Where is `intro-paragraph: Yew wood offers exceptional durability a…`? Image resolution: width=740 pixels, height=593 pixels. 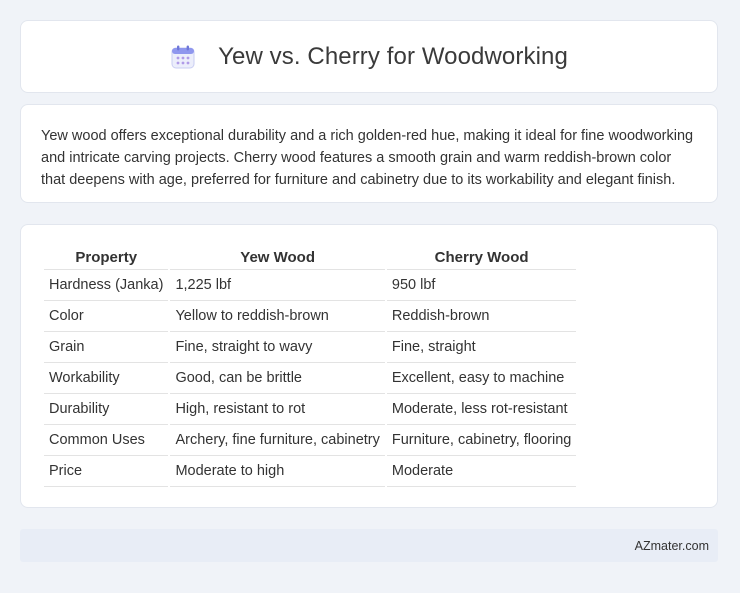
intro-paragraph: Yew wood offers exceptional durability a… is located at coordinates (367, 158).